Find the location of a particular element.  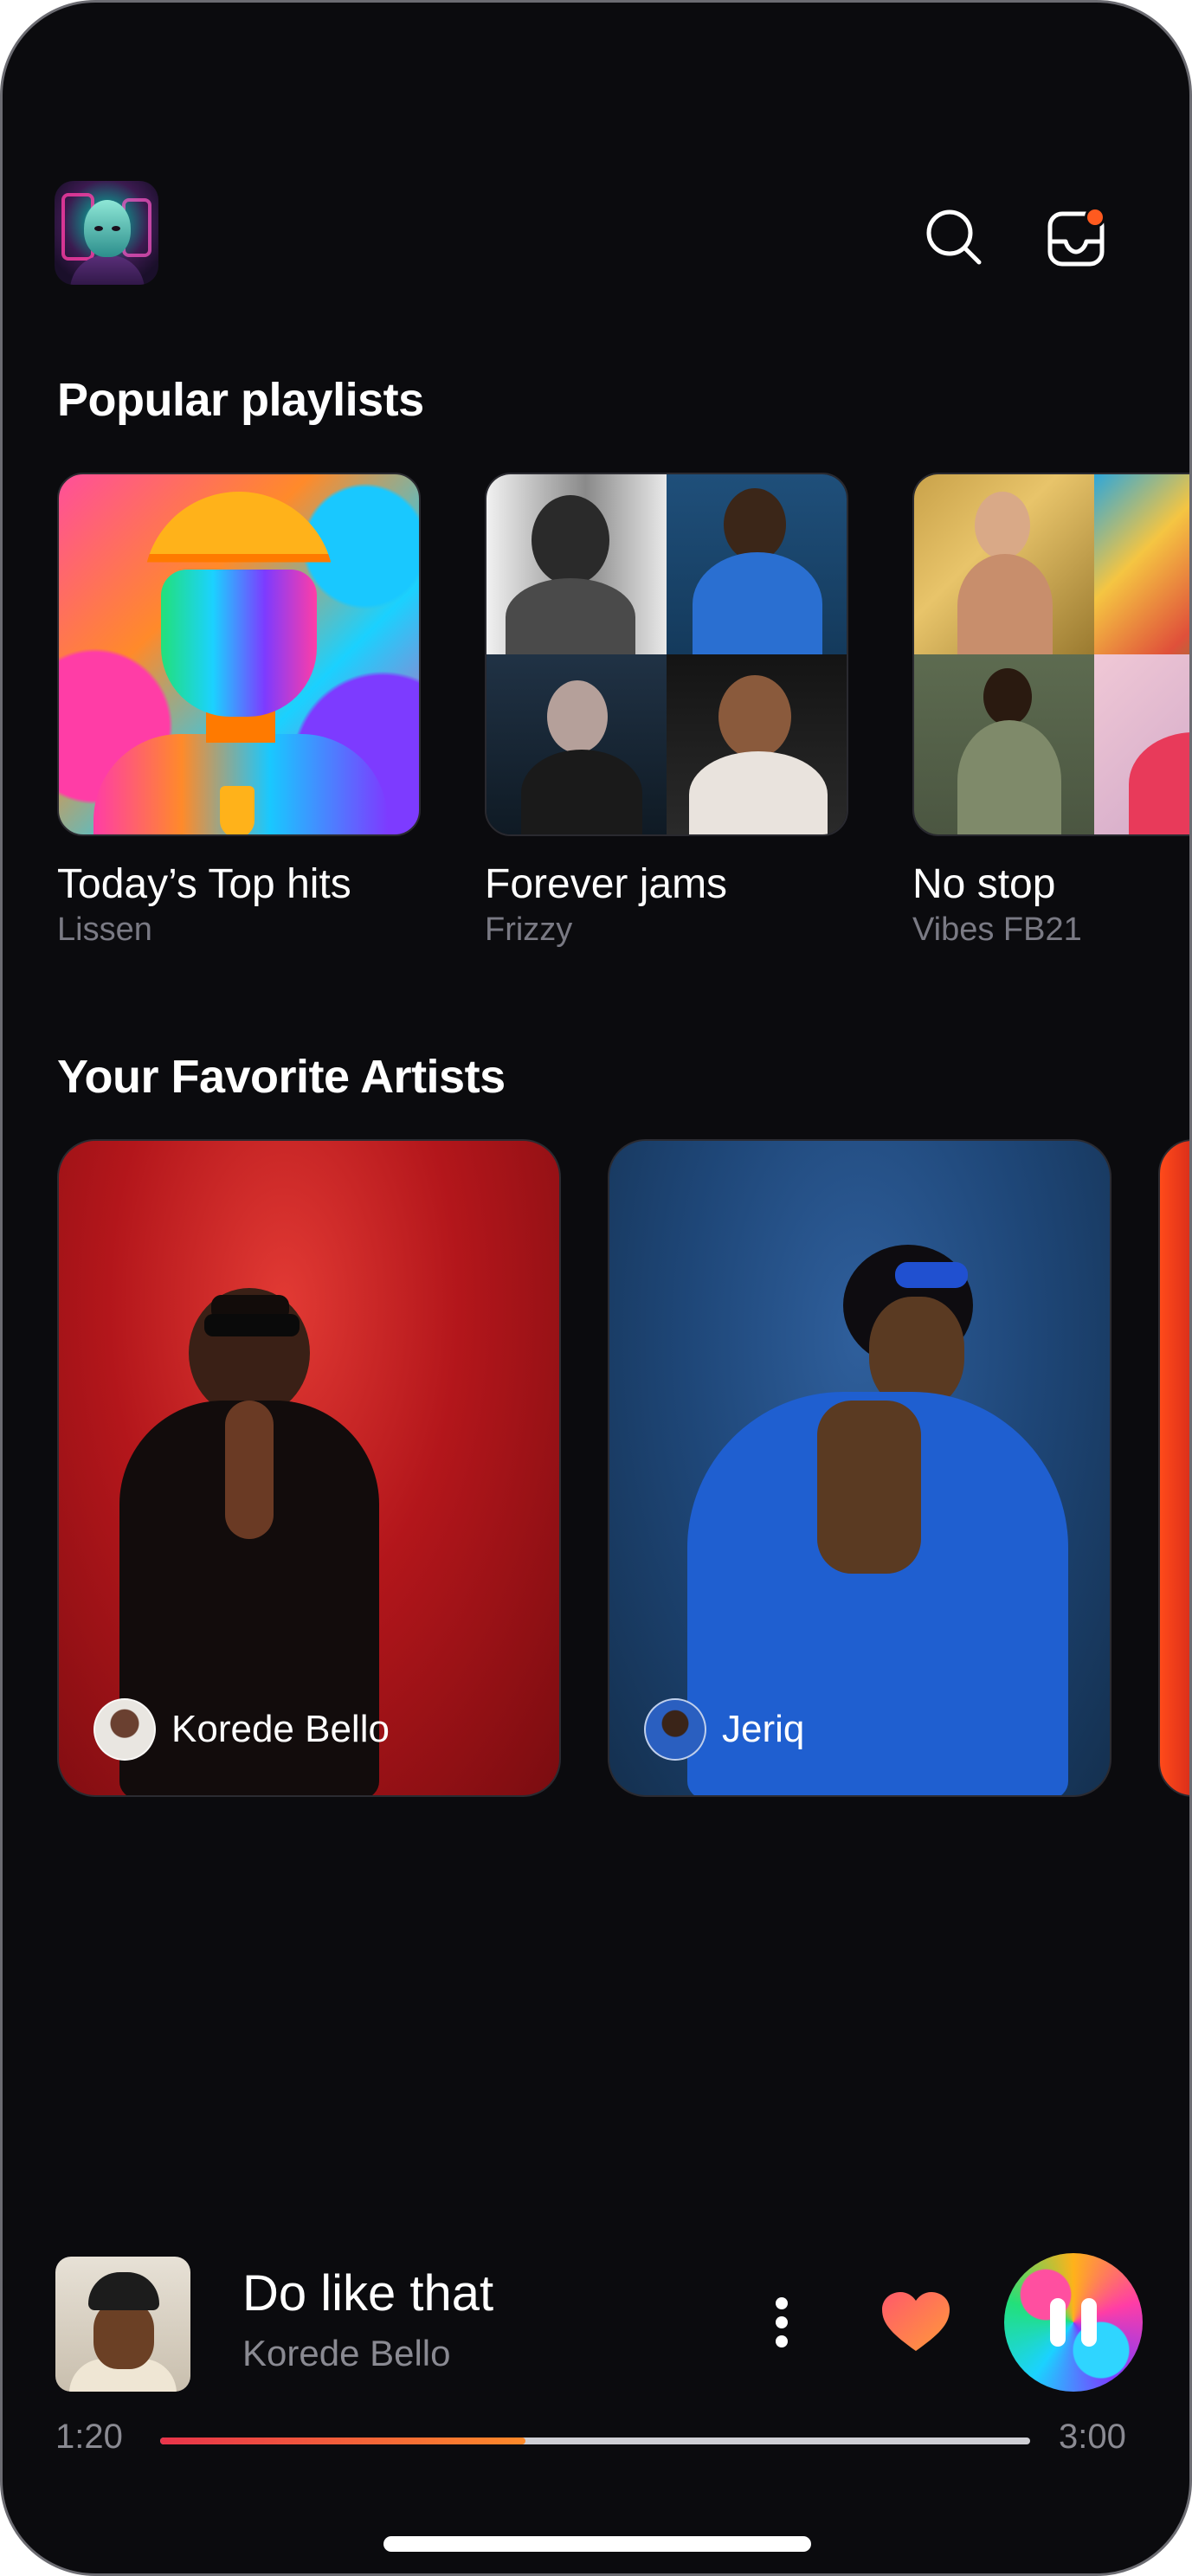

home-indicator is located at coordinates (597, 2544).